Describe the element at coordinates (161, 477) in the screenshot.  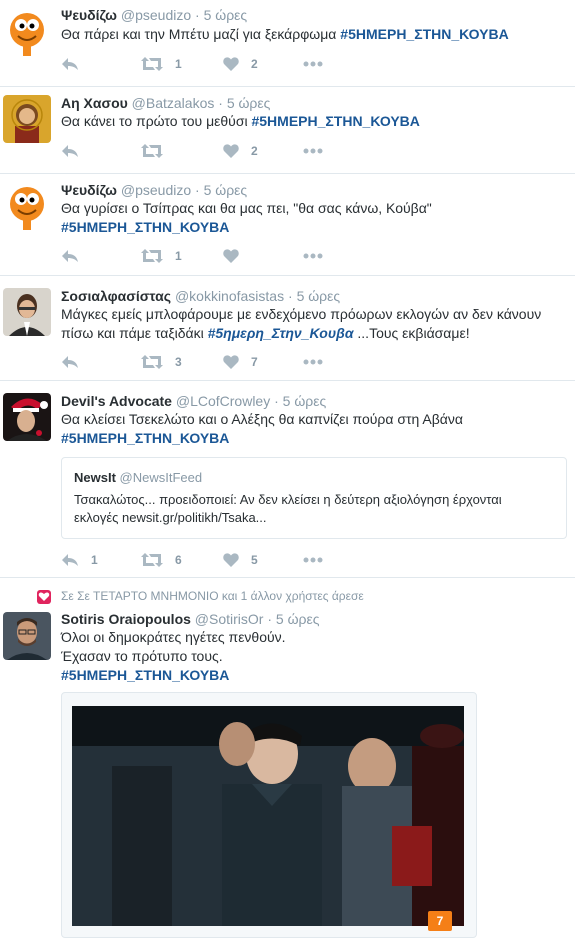
I see `quoted-user-handle: @NewsItFeed` at that location.